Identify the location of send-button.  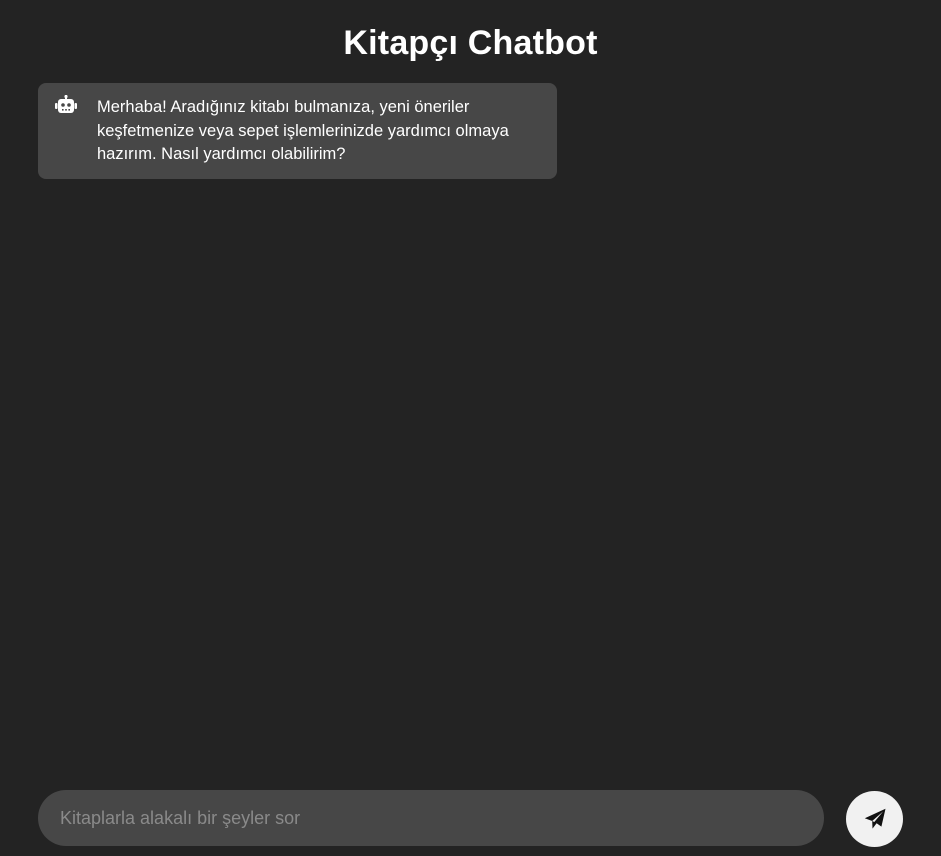
(874, 819).